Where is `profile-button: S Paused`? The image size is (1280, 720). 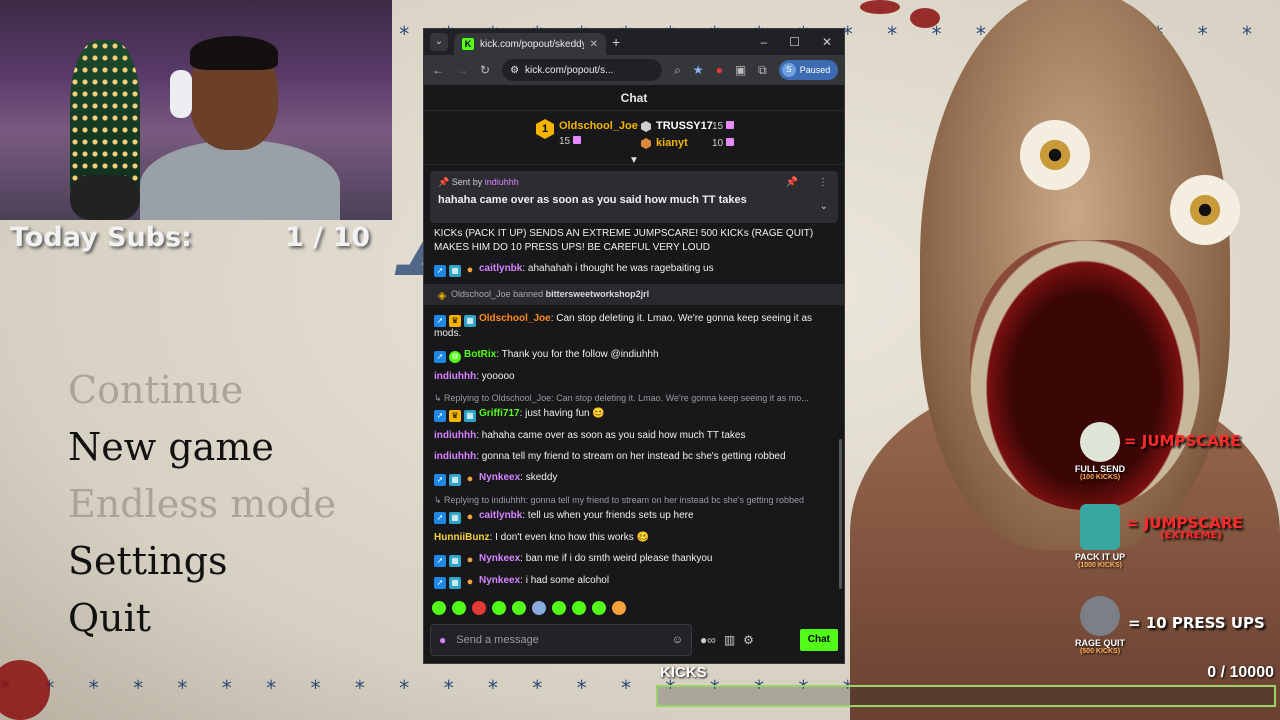 profile-button: S Paused is located at coordinates (808, 70).